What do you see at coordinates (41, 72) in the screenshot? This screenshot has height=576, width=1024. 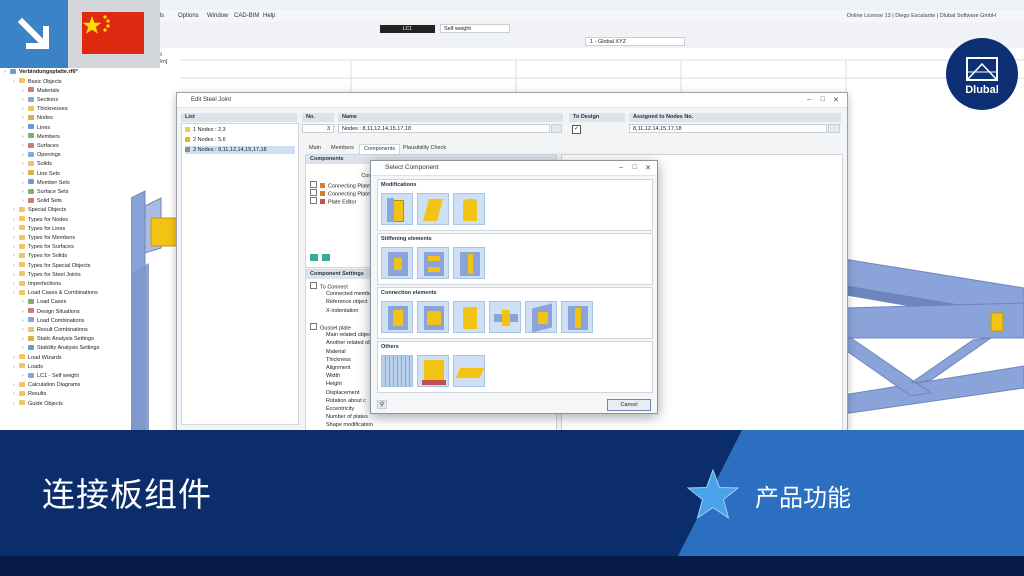 I see `navigator-item: › Verbindungsplatte.rf6*` at bounding box center [41, 72].